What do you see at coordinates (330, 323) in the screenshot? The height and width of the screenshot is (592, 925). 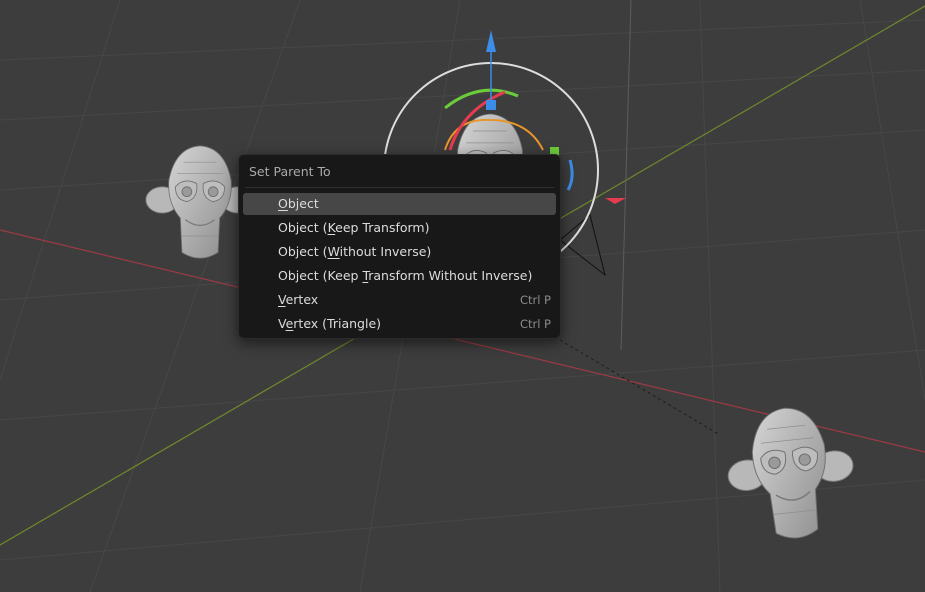 I see `menu-item-label: Vertex (Triangle)` at bounding box center [330, 323].